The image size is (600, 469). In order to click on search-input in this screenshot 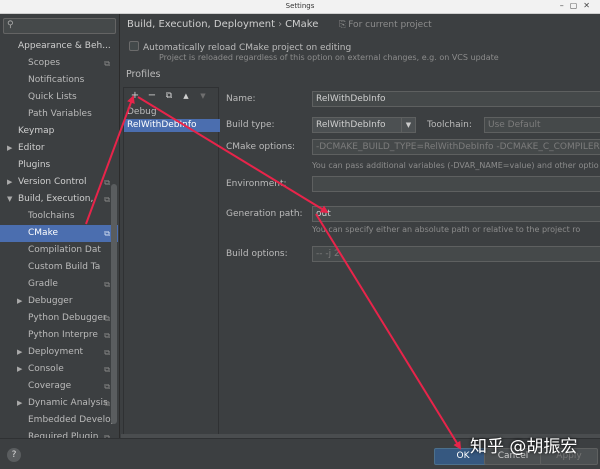, I will do `click(66, 26)`.